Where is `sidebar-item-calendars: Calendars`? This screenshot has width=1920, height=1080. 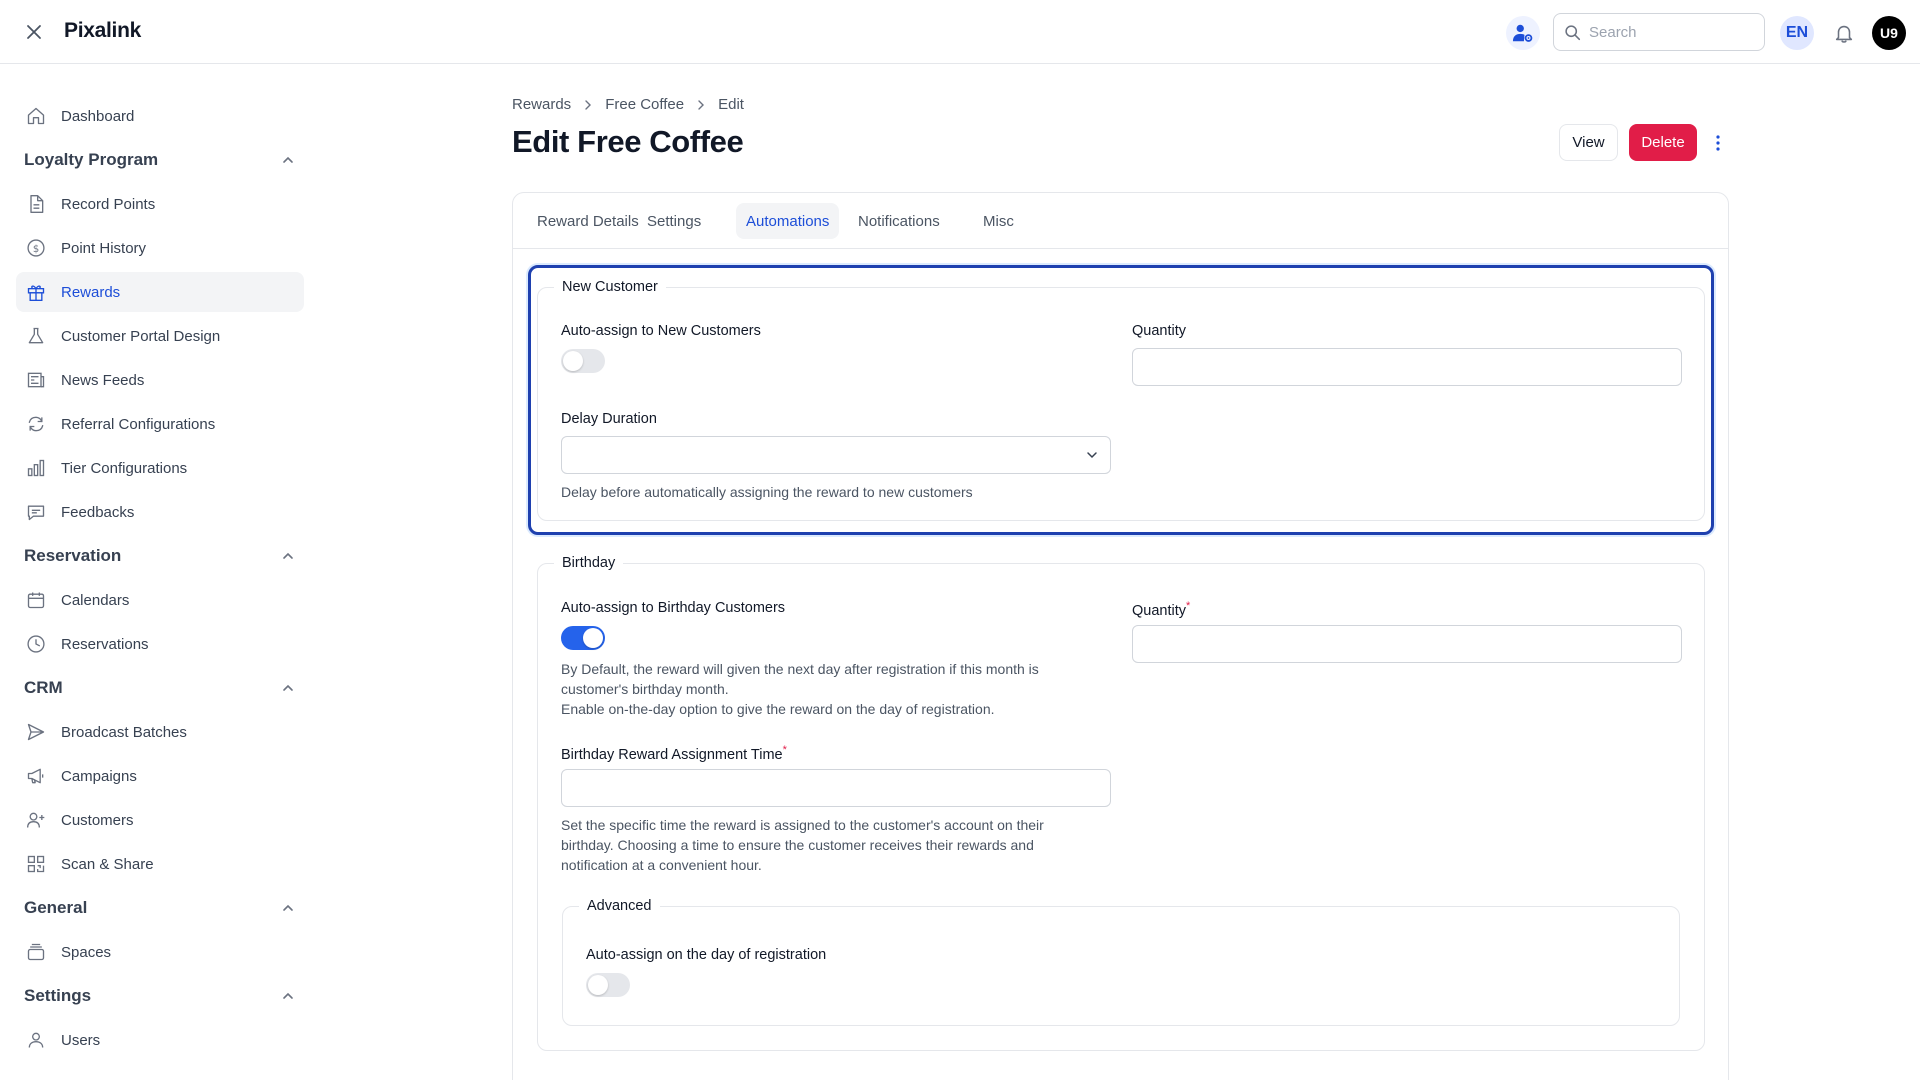
sidebar-item-calendars: Calendars is located at coordinates (160, 600).